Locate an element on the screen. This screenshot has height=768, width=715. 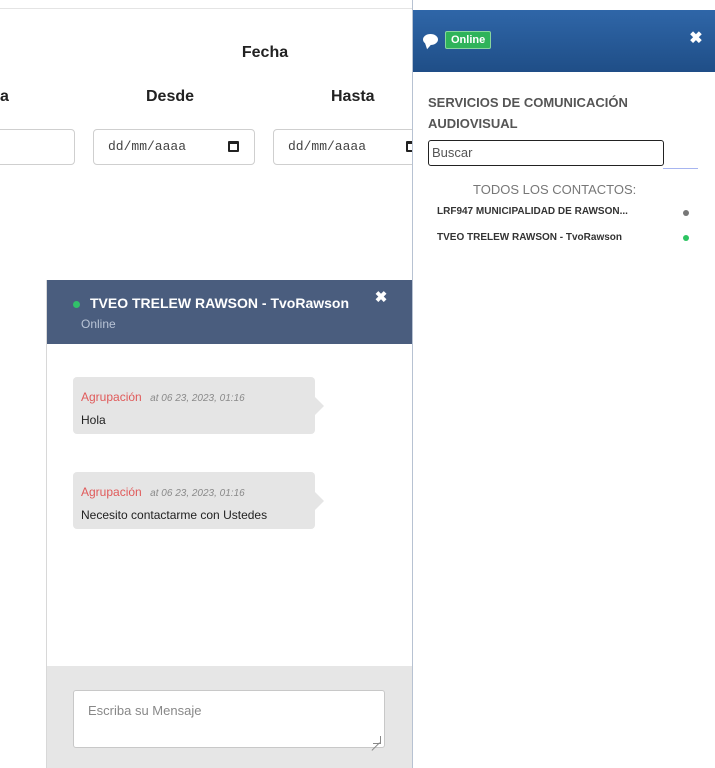
resize-handle-icon is located at coordinates (377, 740).